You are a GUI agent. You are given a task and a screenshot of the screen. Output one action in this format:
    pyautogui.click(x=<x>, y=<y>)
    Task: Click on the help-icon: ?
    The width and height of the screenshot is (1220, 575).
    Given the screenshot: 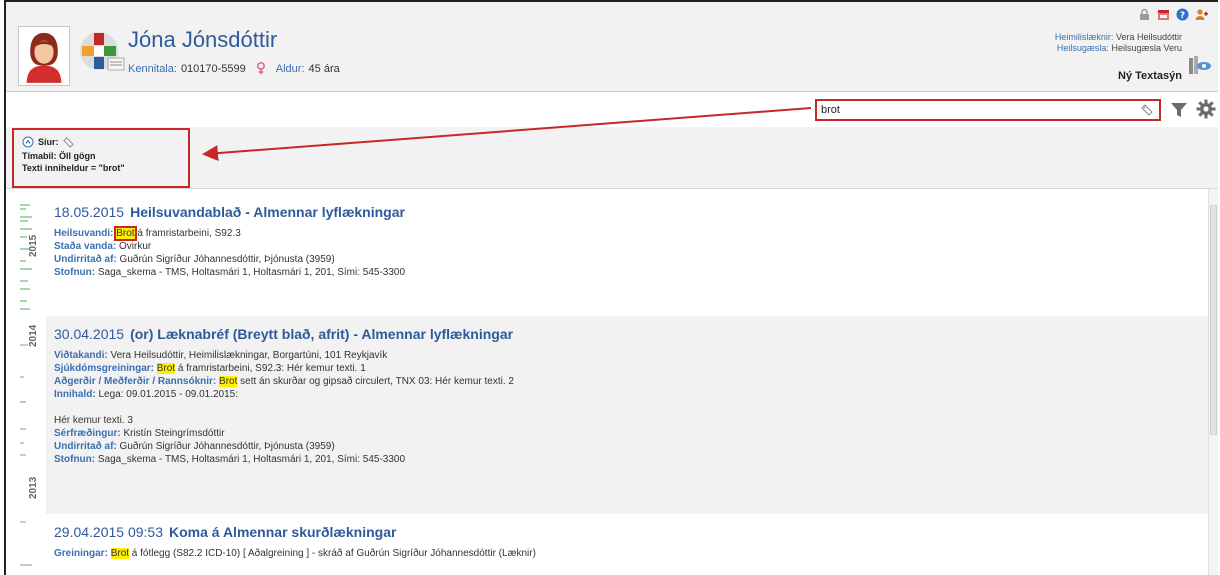 What is the action you would take?
    pyautogui.click(x=1182, y=14)
    